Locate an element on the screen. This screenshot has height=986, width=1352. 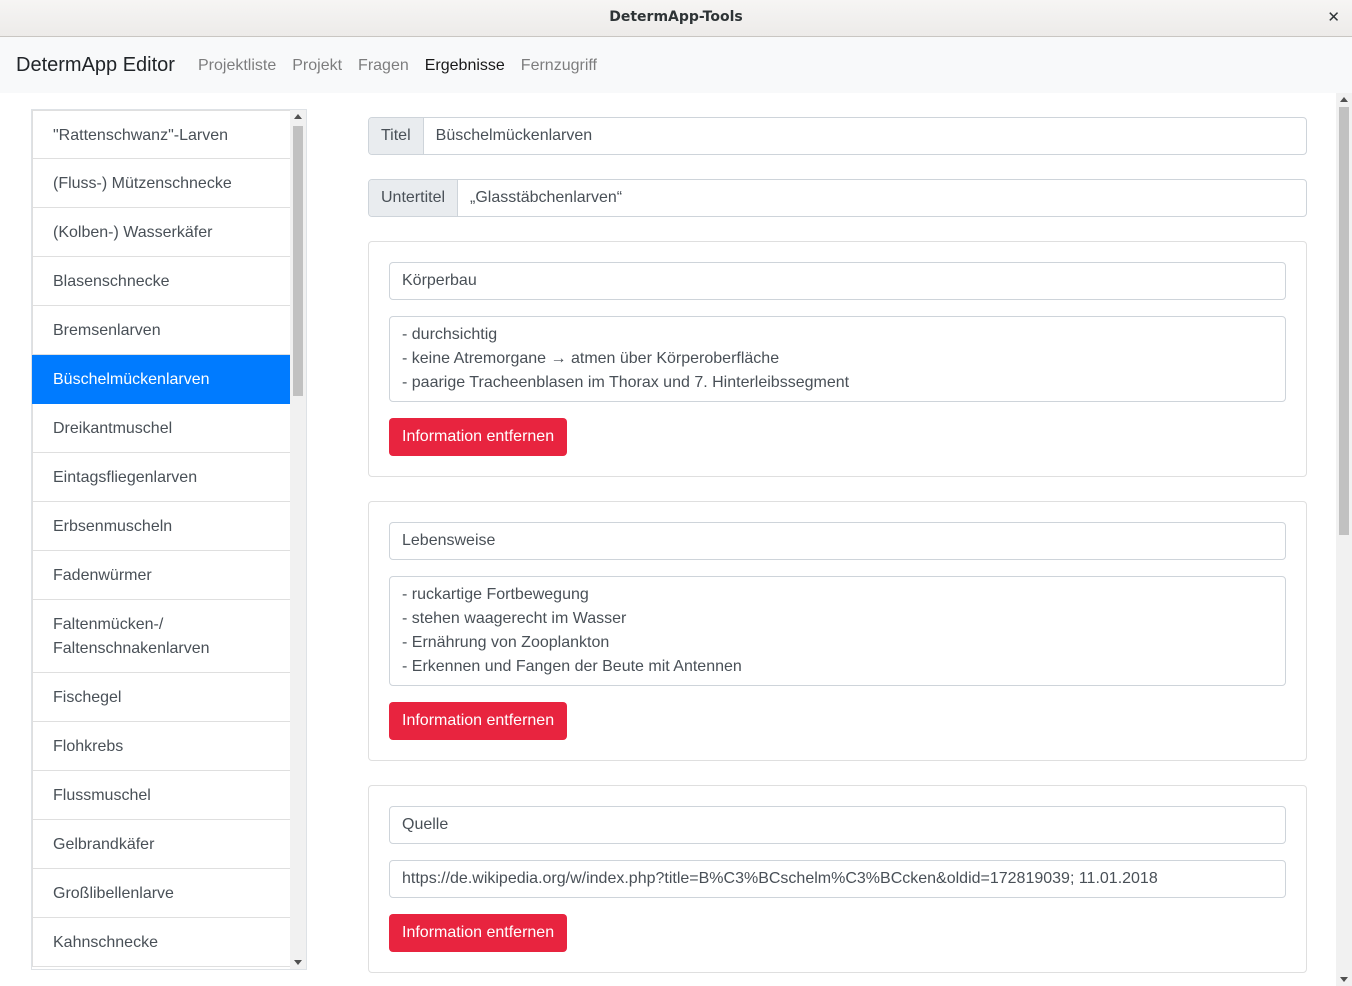
main-scrollbar is located at coordinates (1344, 539).